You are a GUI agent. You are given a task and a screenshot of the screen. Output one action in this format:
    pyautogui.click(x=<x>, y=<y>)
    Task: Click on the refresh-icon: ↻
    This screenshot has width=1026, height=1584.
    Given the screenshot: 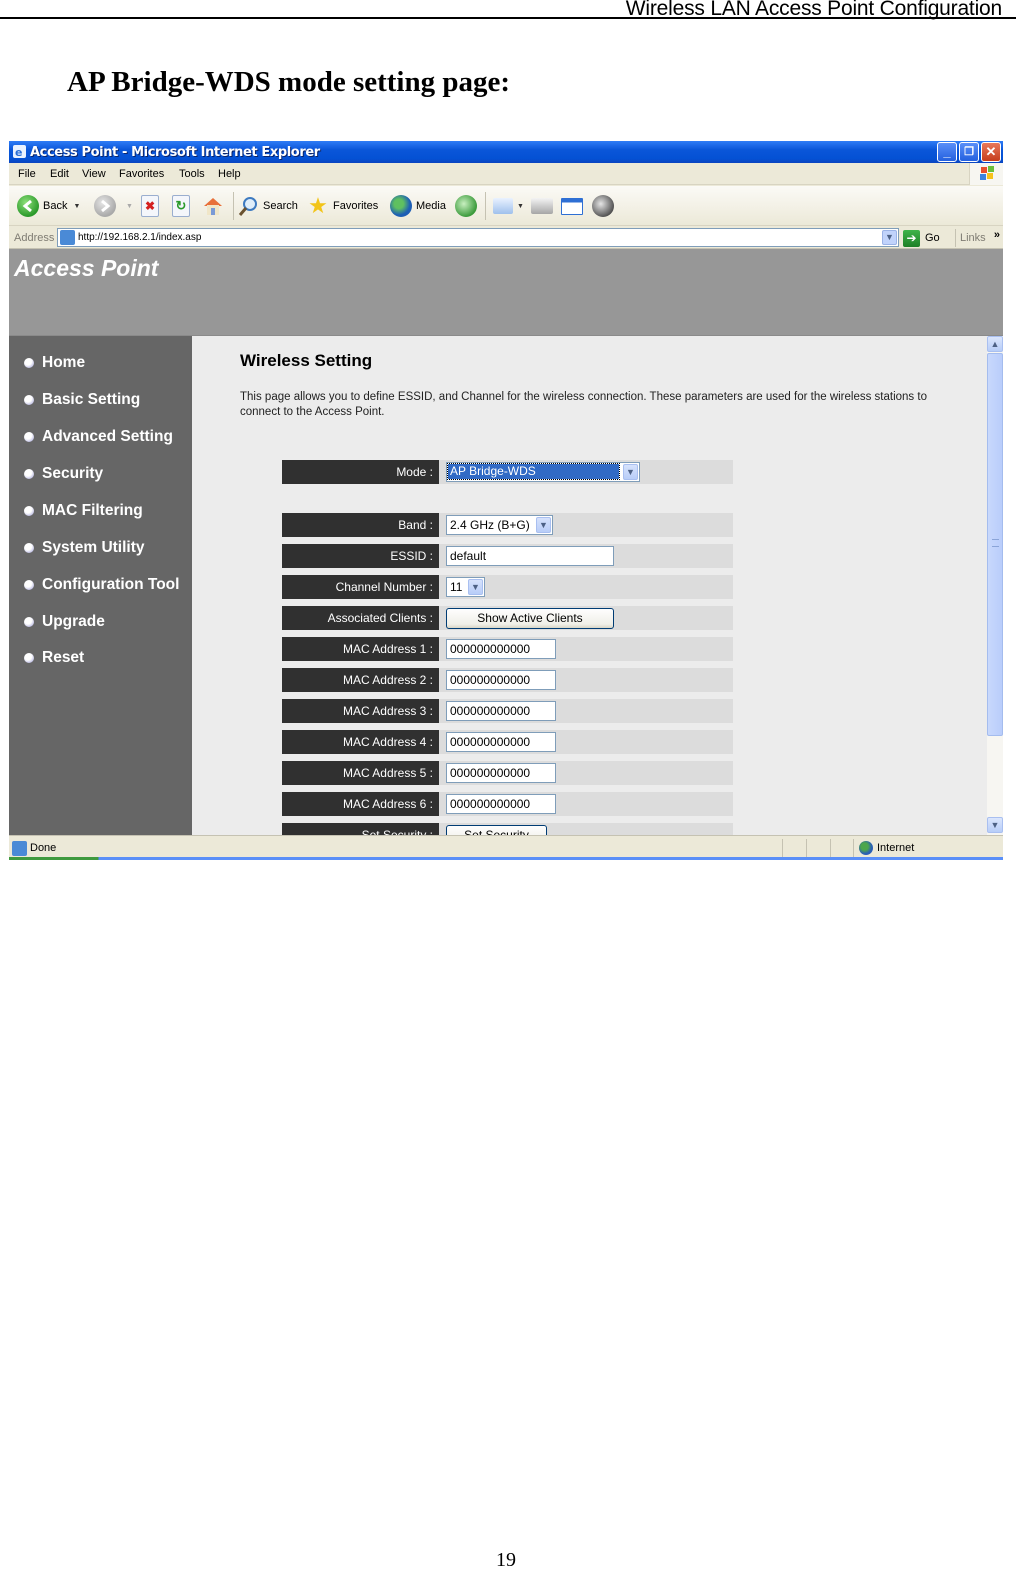 What is the action you would take?
    pyautogui.click(x=181, y=206)
    